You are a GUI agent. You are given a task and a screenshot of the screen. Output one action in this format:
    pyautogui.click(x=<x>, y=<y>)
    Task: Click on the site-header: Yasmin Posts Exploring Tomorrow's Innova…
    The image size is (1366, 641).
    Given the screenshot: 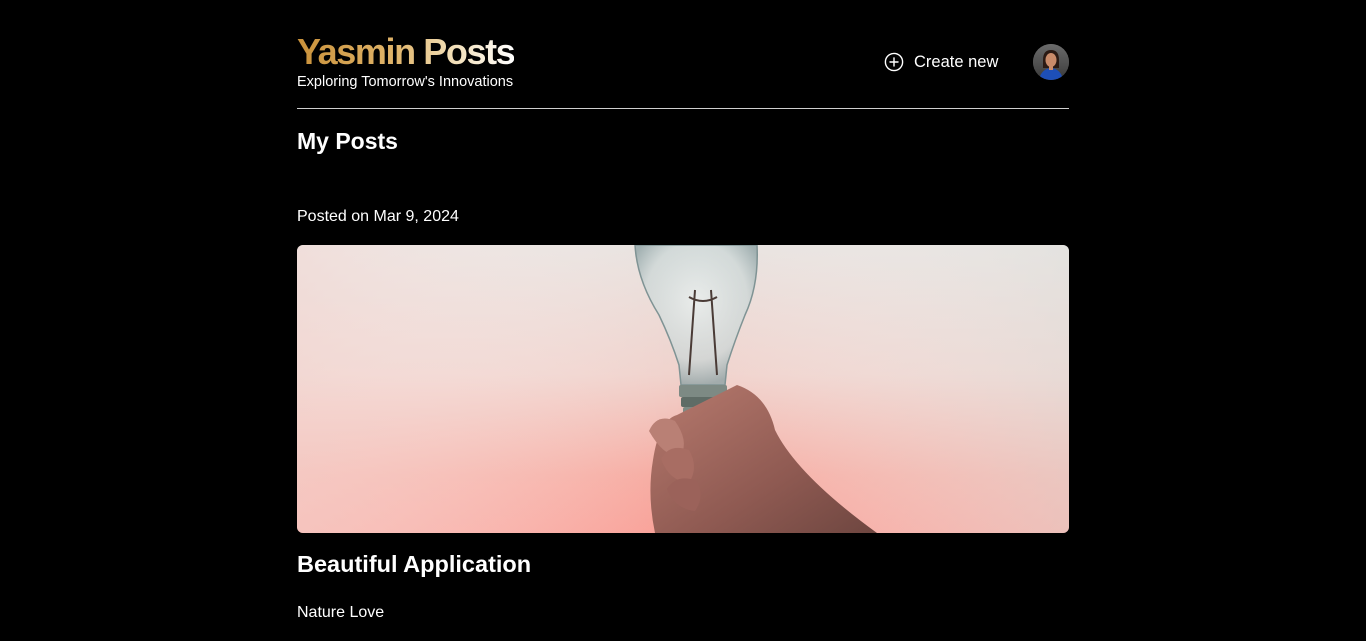 What is the action you would take?
    pyautogui.click(x=683, y=54)
    